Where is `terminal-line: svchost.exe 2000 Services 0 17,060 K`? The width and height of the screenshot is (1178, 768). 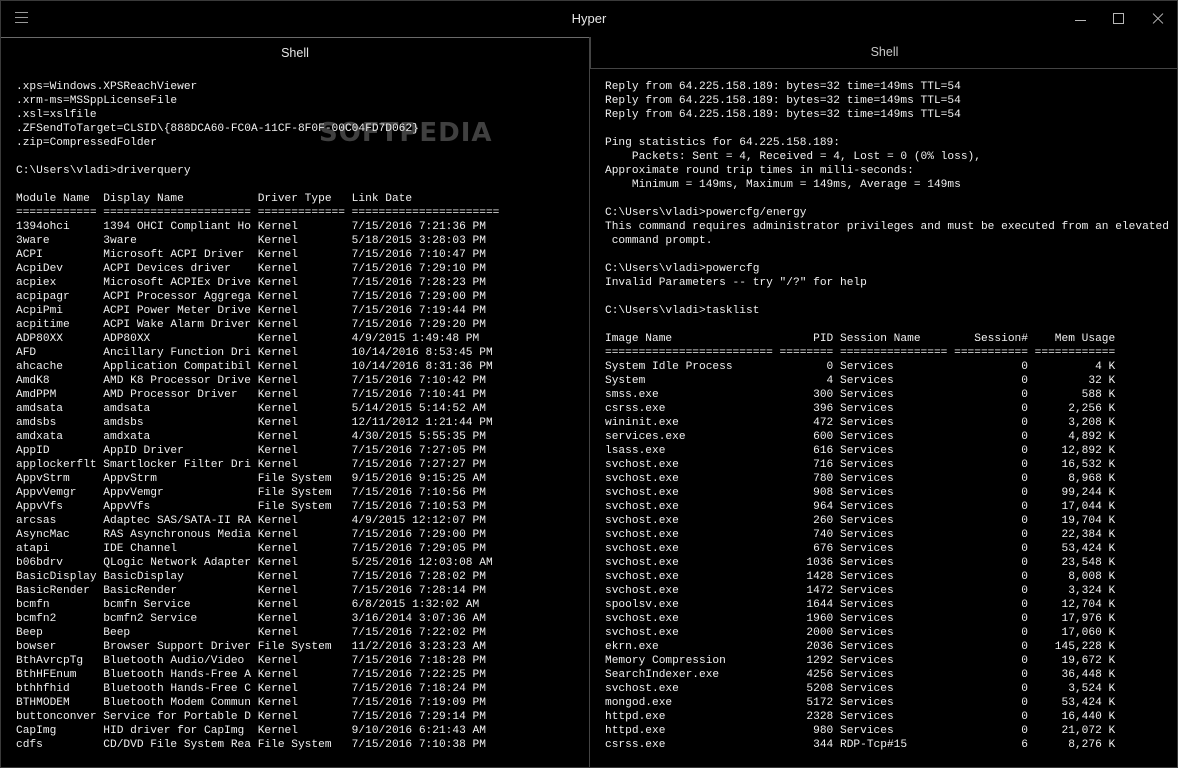
terminal-line: svchost.exe 2000 Services 0 17,060 K is located at coordinates (860, 633).